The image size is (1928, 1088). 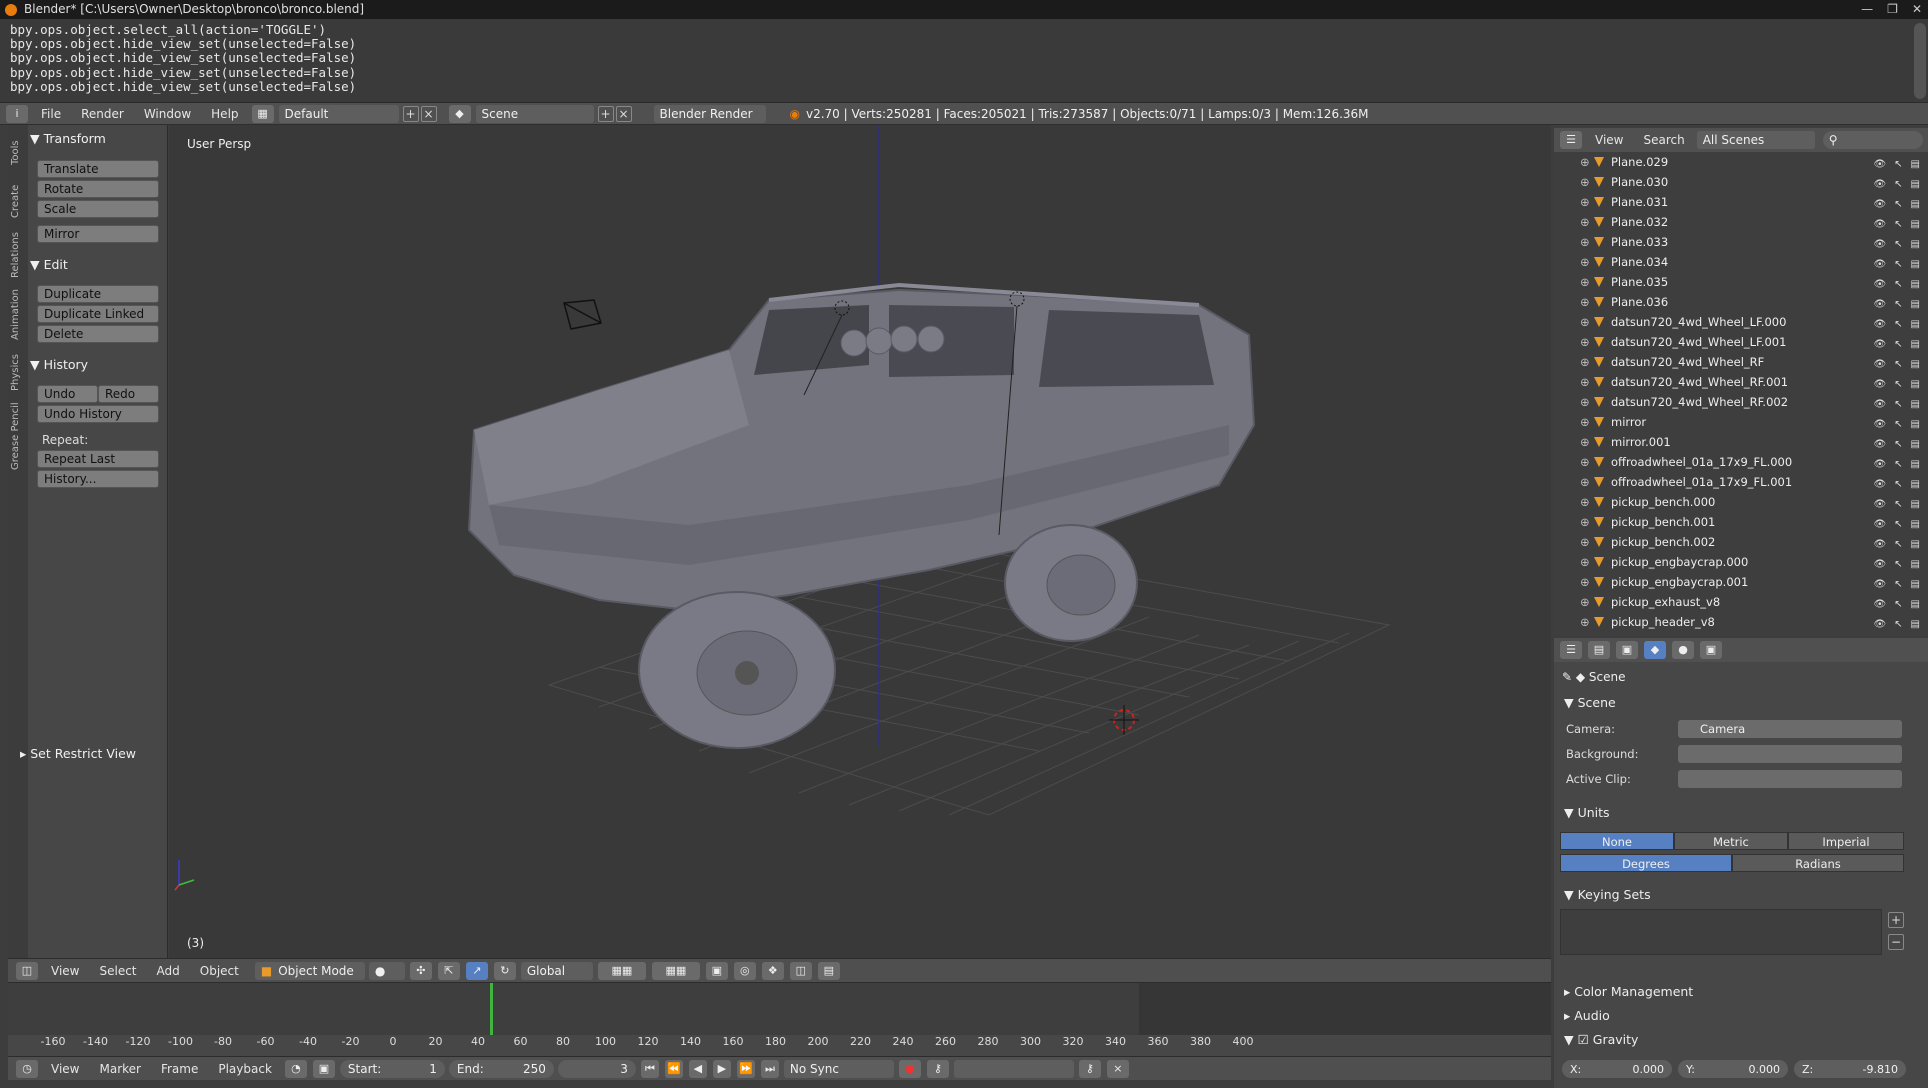 I want to click on undo-history-button: Undo History, so click(x=98, y=414).